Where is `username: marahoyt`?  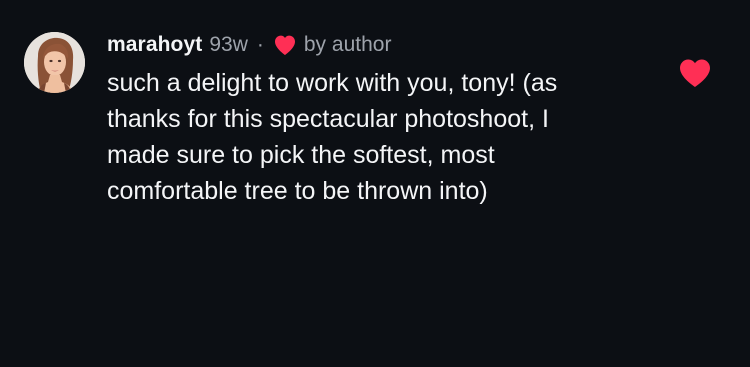
username: marahoyt is located at coordinates (154, 45).